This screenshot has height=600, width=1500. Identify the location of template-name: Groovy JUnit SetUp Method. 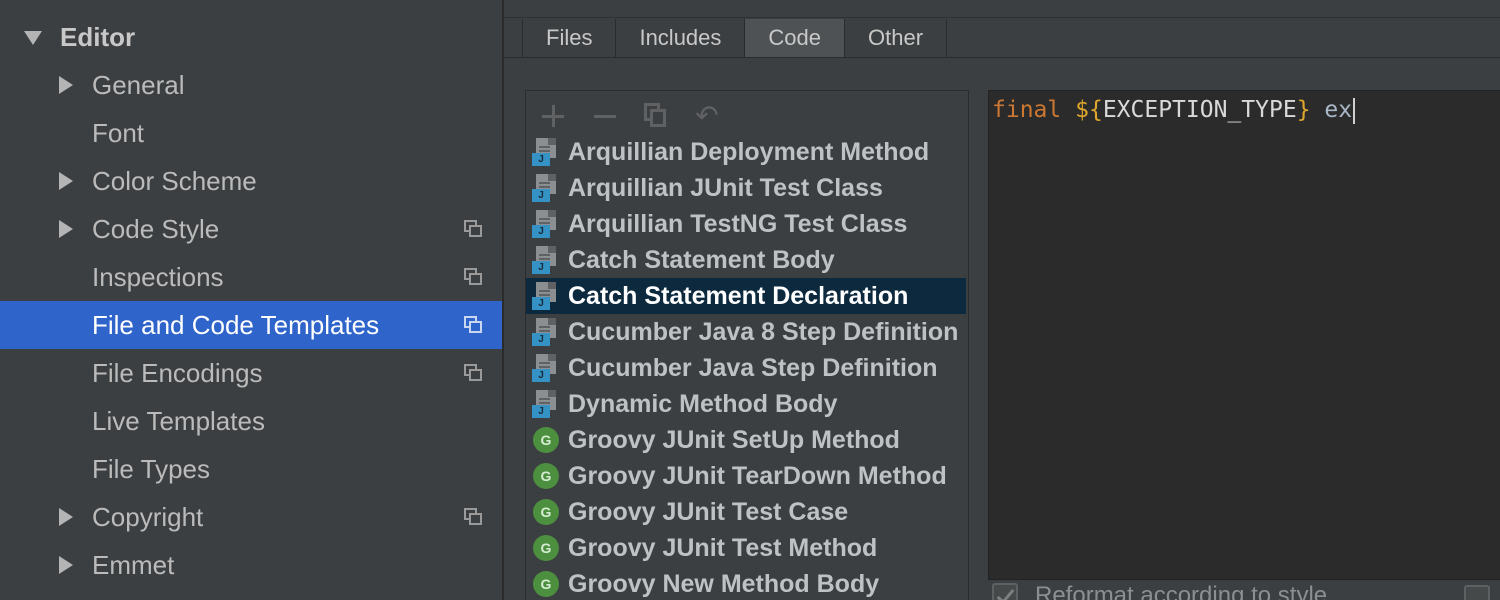
(734, 440).